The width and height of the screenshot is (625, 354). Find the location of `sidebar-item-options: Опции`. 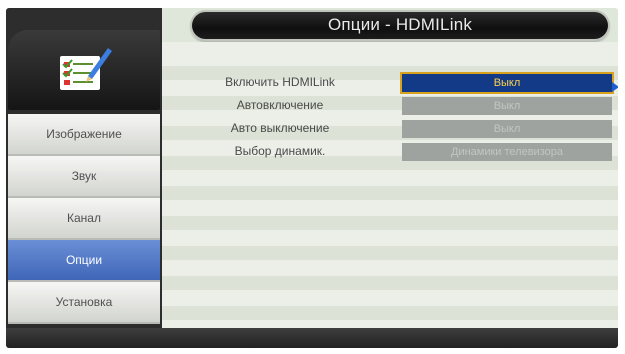

sidebar-item-options: Опции is located at coordinates (84, 261).